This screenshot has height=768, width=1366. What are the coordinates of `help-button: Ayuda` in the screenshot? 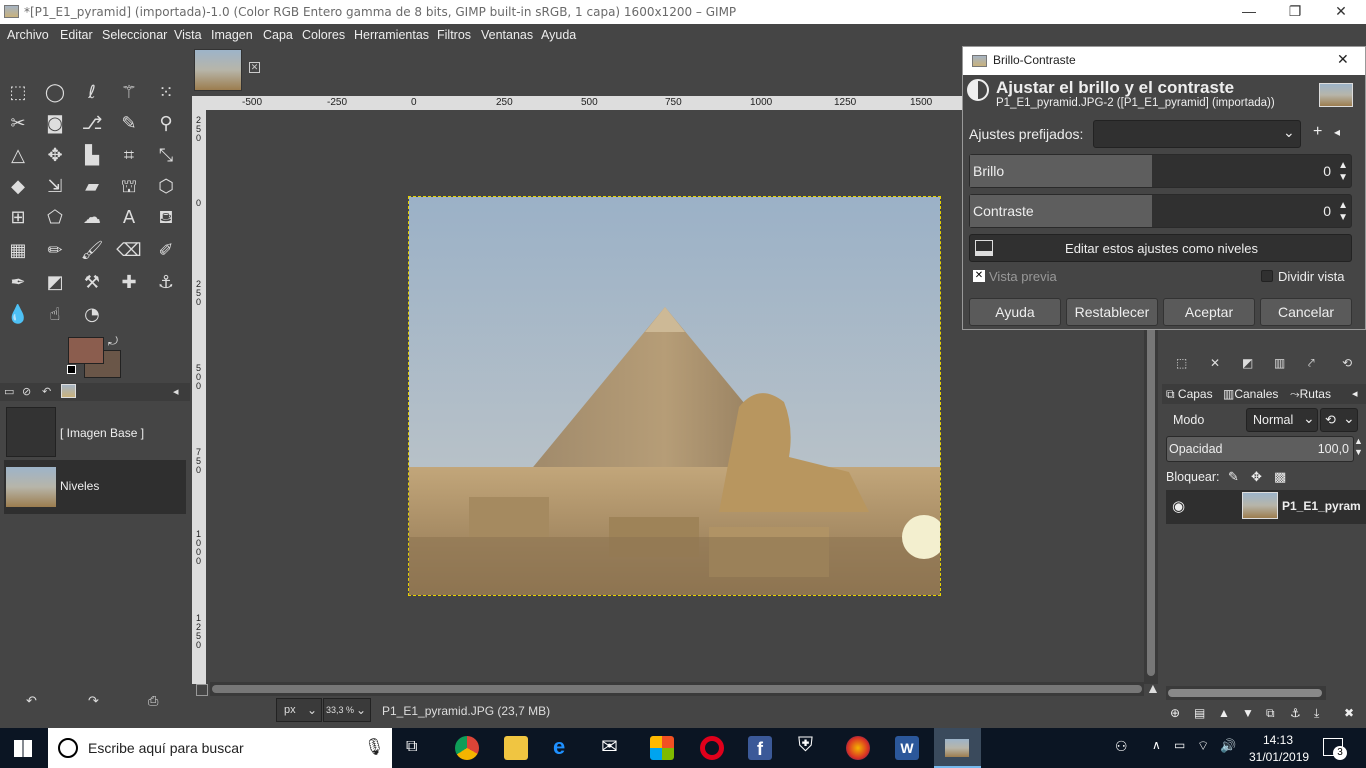 It's located at (1015, 312).